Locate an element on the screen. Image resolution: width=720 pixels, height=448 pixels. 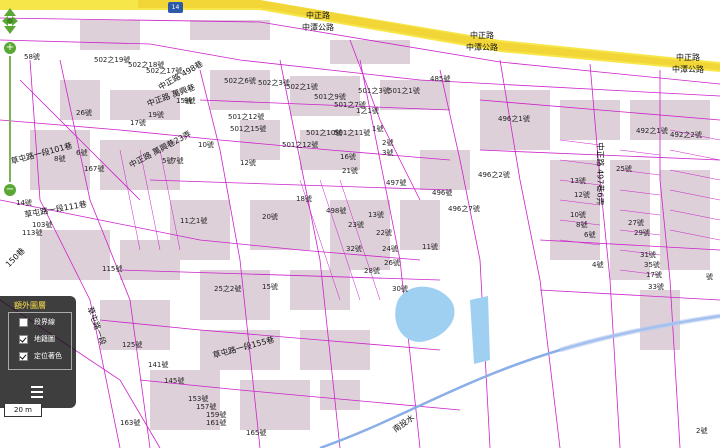
zoom-in-button: + is located at coordinates (10, 48).